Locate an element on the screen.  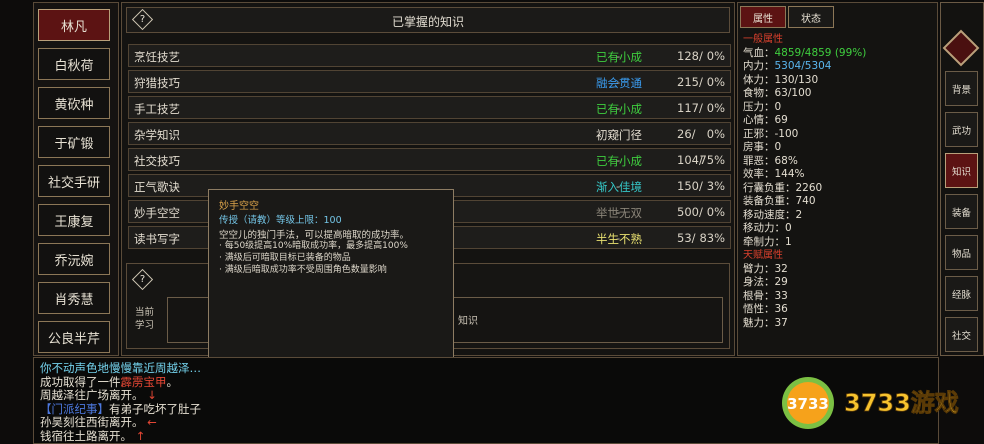
nav-button: 武功 is located at coordinates (961, 129).